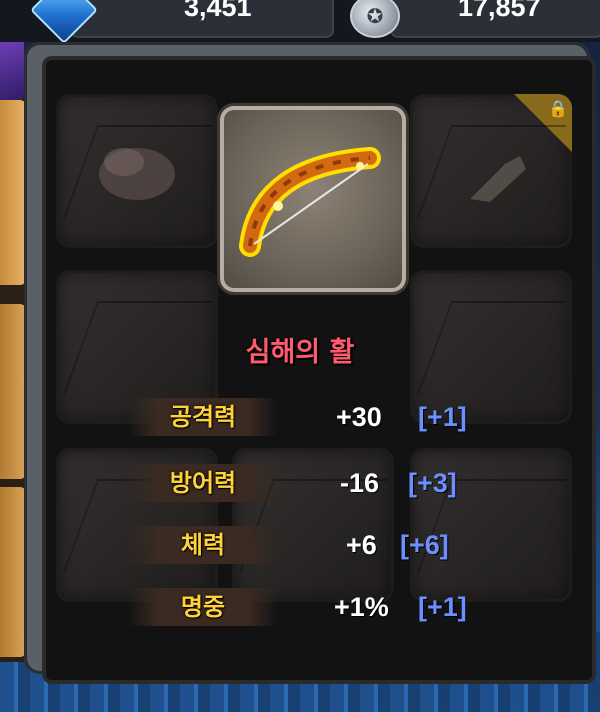  I want to click on character-badge, so click(12, 72).